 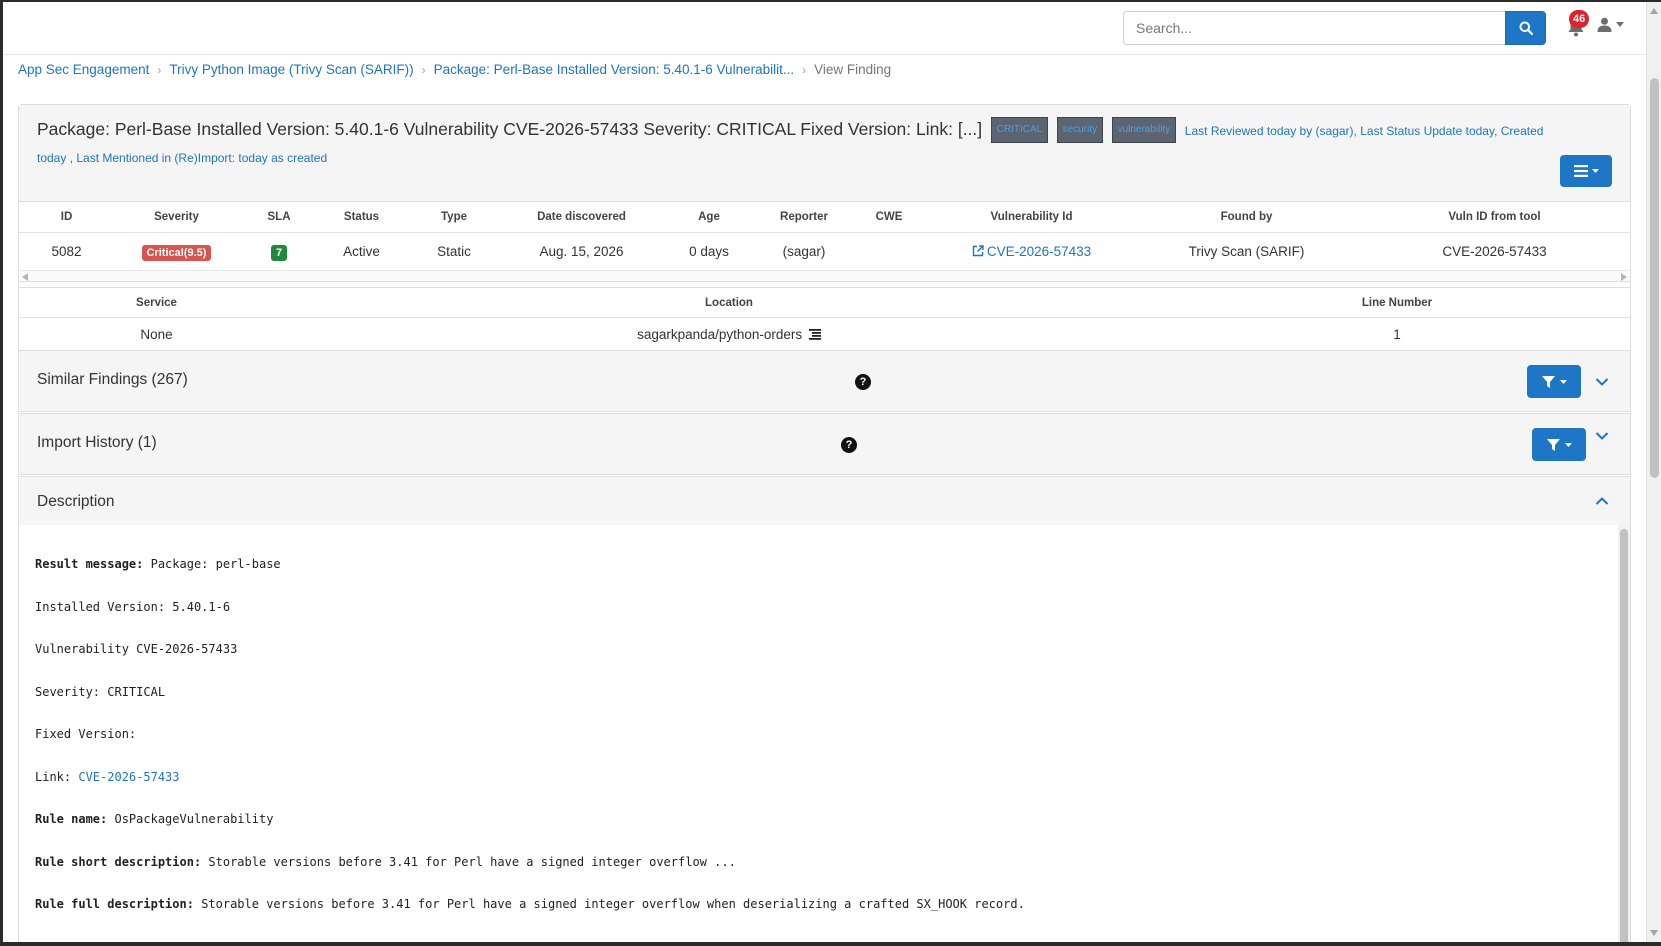 I want to click on user-menu-dropdown, so click(x=1610, y=24).